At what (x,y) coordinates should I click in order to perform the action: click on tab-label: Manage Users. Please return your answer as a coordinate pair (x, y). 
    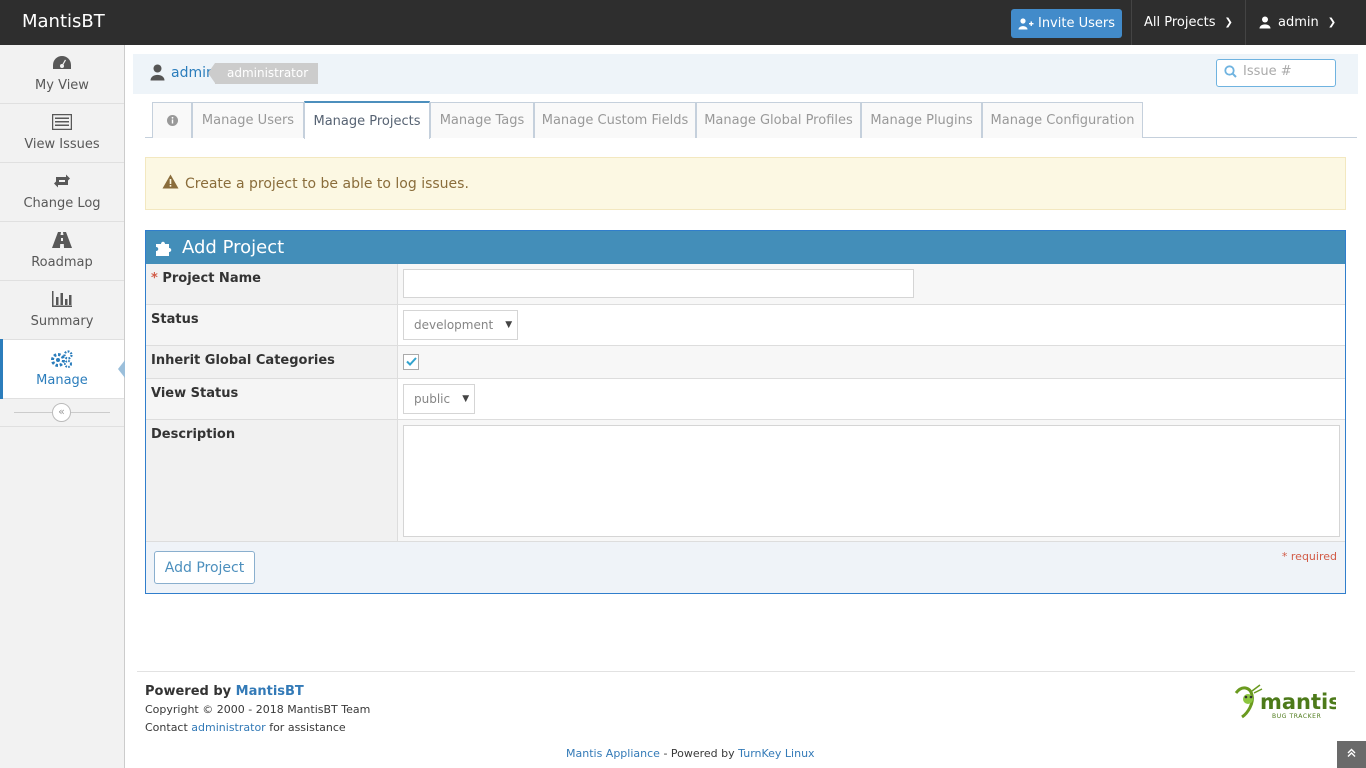
    Looking at the image, I should click on (248, 120).